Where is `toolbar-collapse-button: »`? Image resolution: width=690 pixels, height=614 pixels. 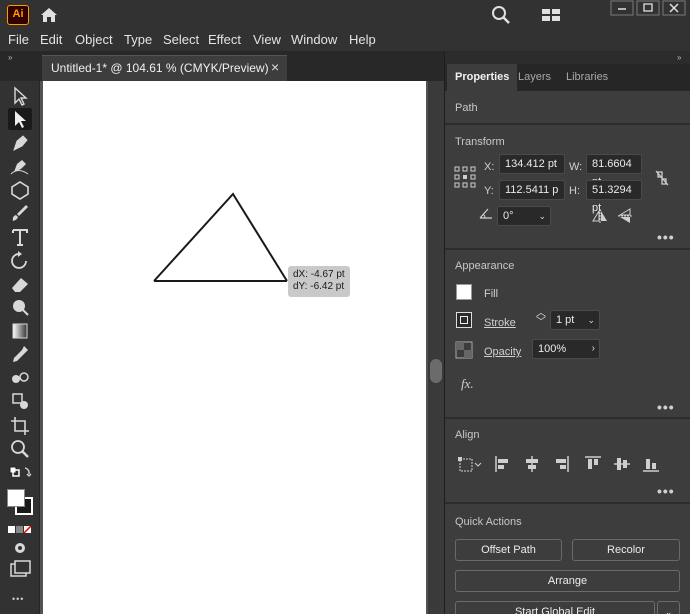
toolbar-collapse-button: » is located at coordinates (10, 57).